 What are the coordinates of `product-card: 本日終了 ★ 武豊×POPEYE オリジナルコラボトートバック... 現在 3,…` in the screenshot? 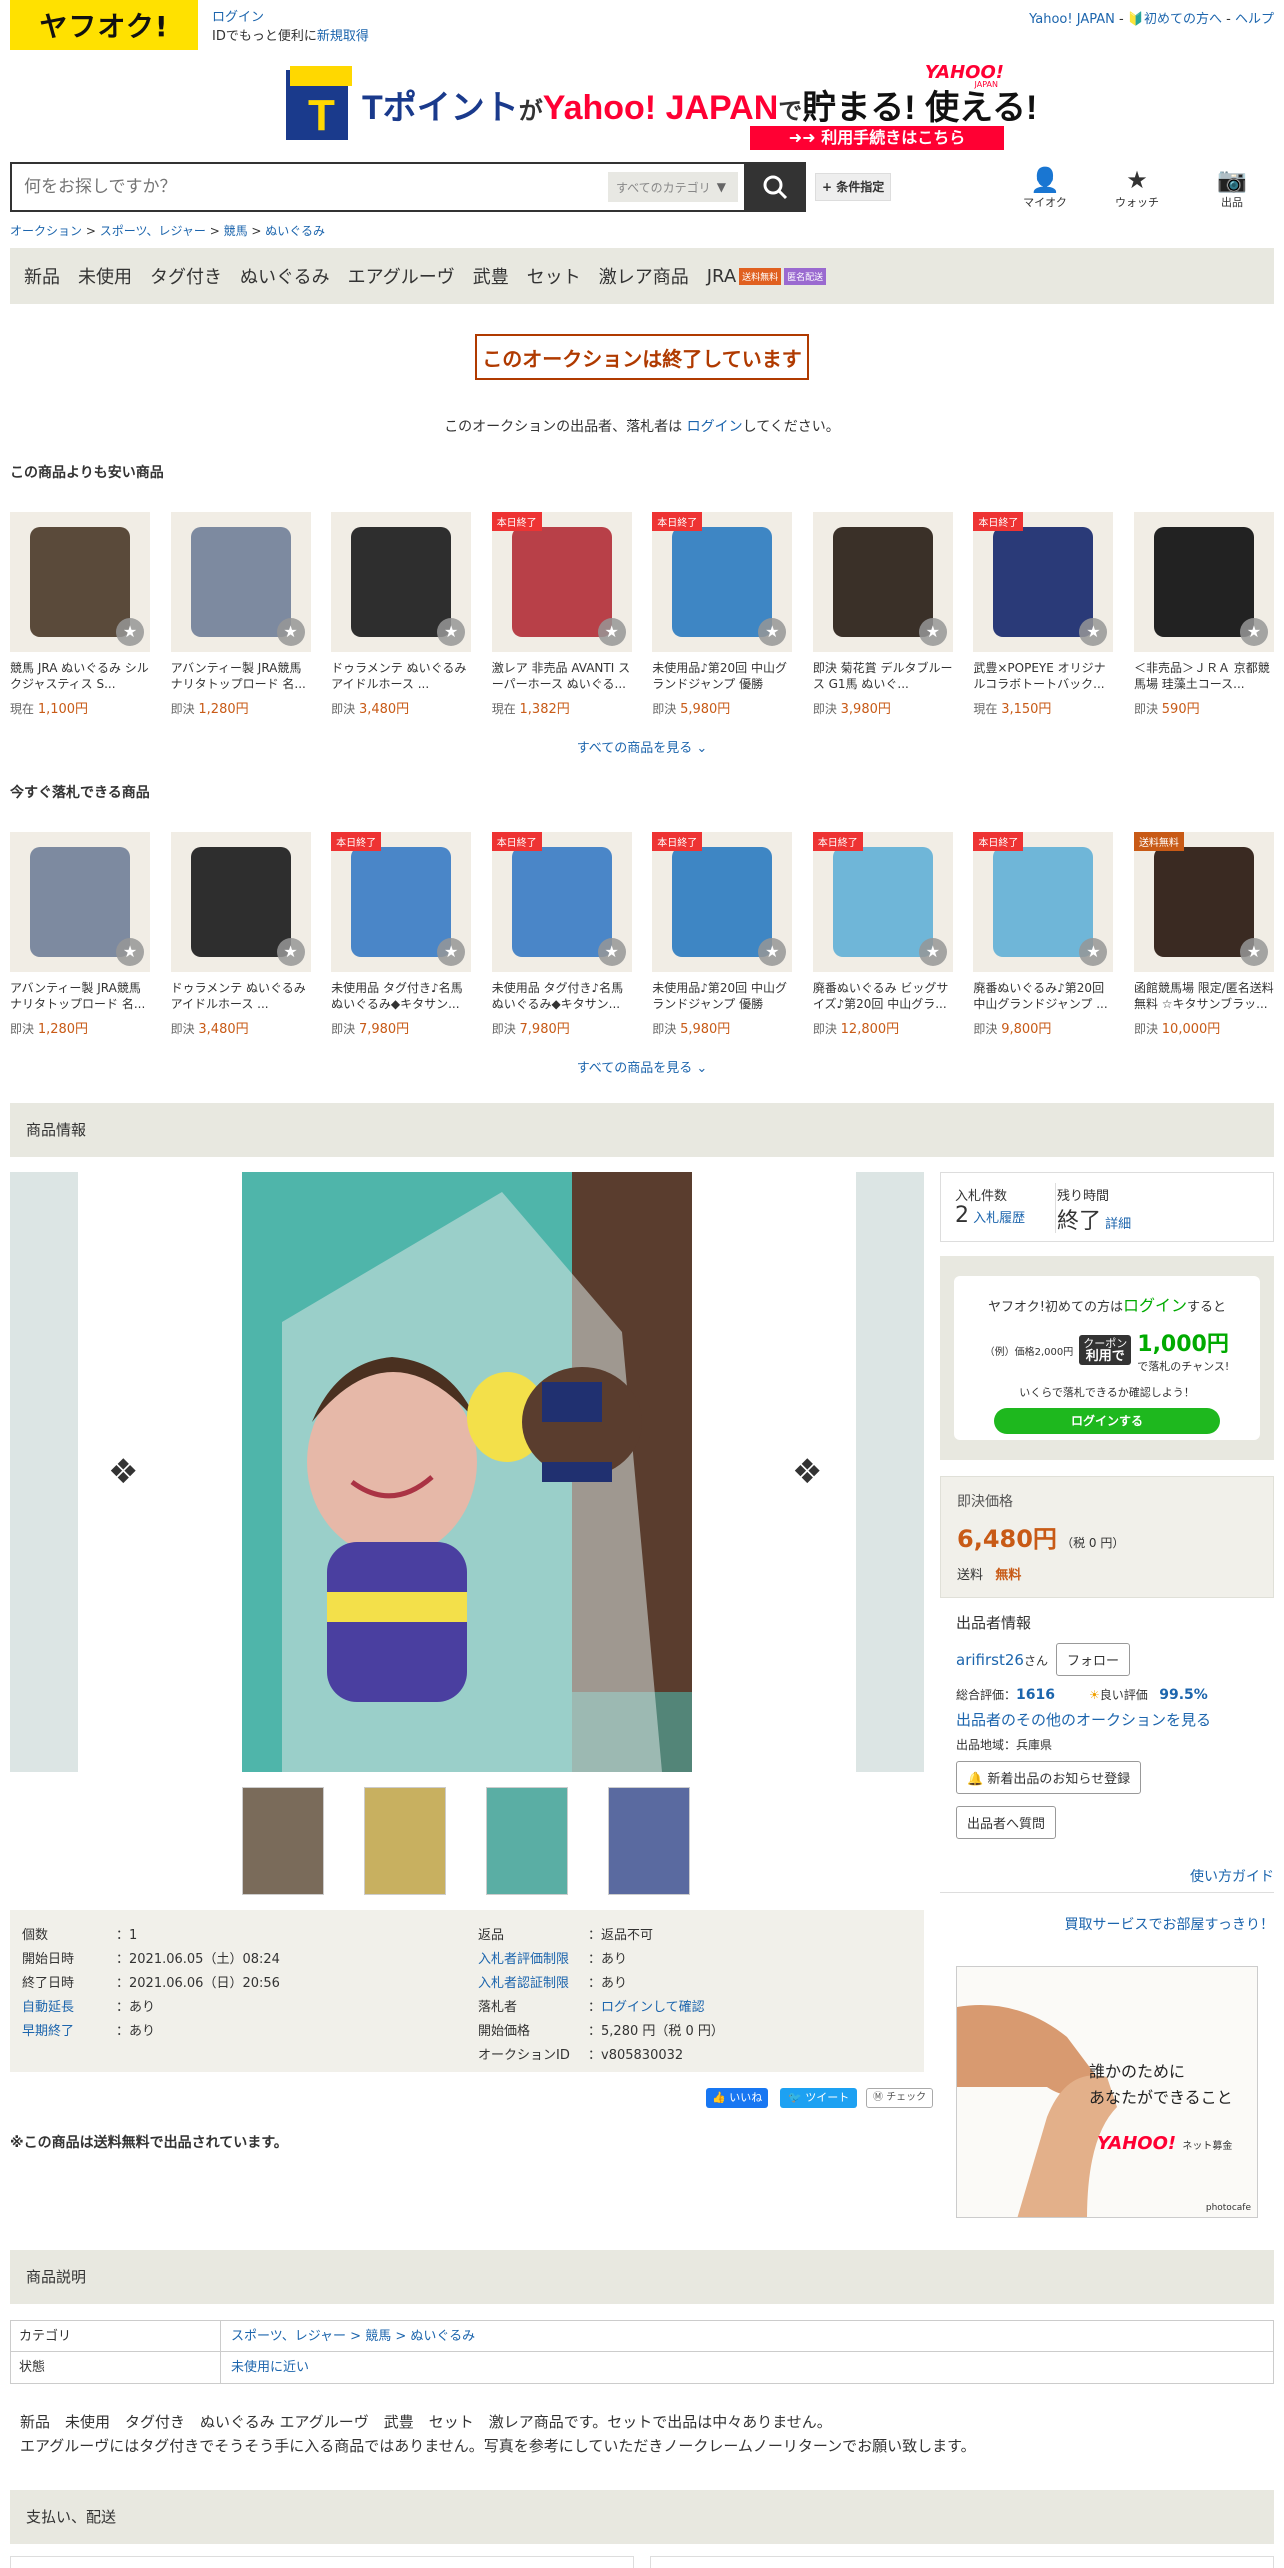 It's located at (1043, 617).